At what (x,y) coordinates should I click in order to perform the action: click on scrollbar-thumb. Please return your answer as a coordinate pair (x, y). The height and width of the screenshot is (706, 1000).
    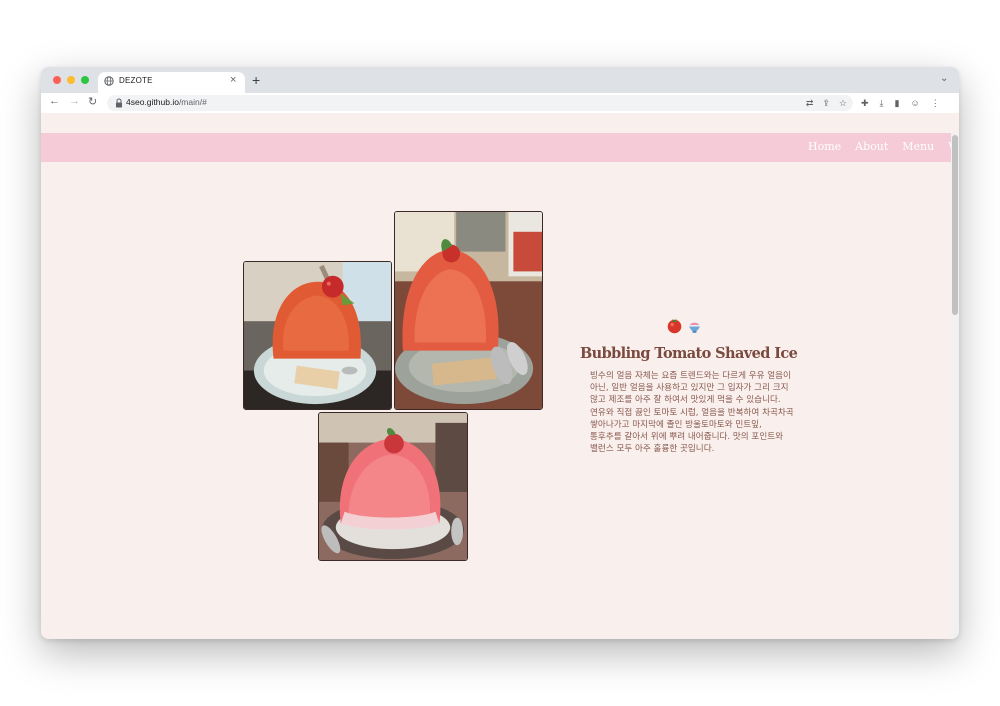
    Looking at the image, I should click on (955, 225).